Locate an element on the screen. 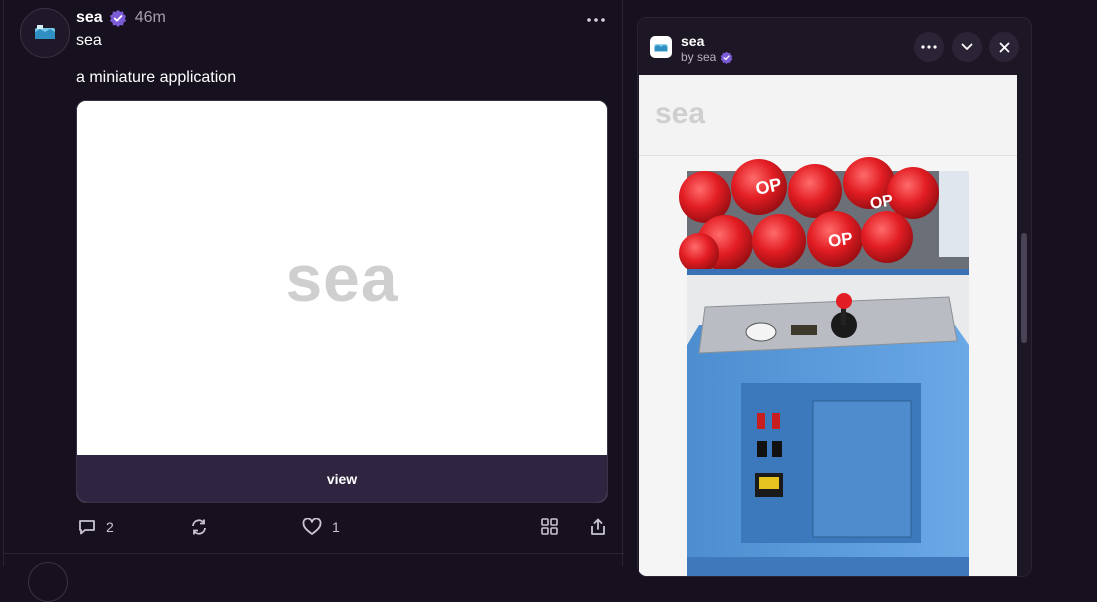 Image resolution: width=1097 pixels, height=602 pixels. mini-app-header: sea is located at coordinates (828, 115).